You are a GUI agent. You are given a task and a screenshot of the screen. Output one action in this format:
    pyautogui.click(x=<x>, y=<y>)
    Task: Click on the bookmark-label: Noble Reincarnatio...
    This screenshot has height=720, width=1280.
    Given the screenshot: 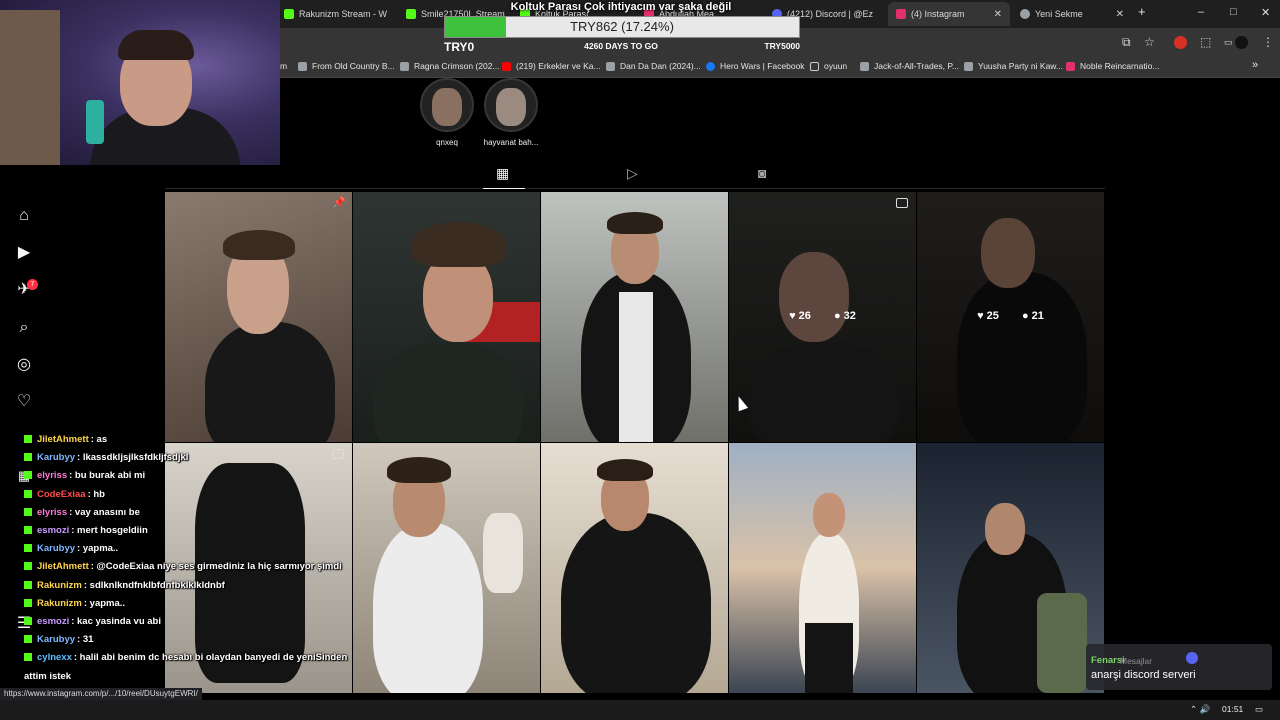 What is the action you would take?
    pyautogui.click(x=1120, y=66)
    